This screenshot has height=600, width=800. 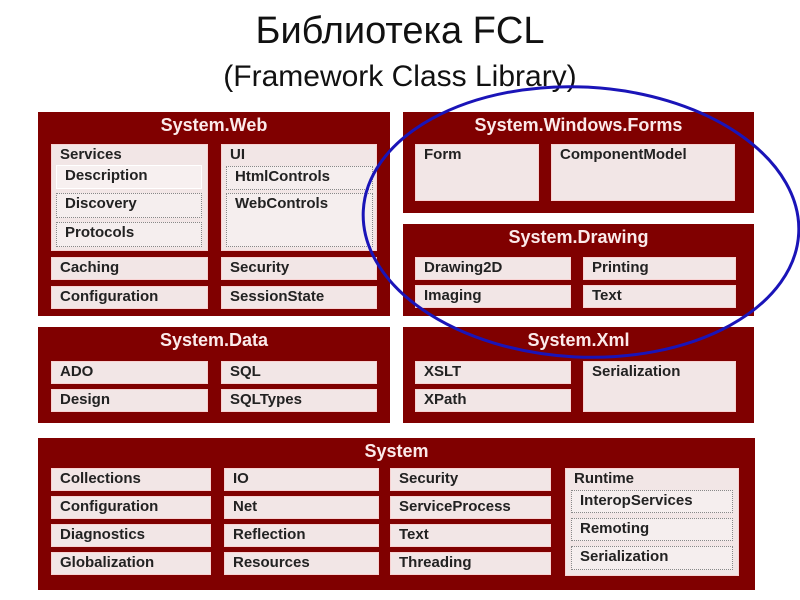 What do you see at coordinates (470, 479) in the screenshot?
I see `system-security: Security` at bounding box center [470, 479].